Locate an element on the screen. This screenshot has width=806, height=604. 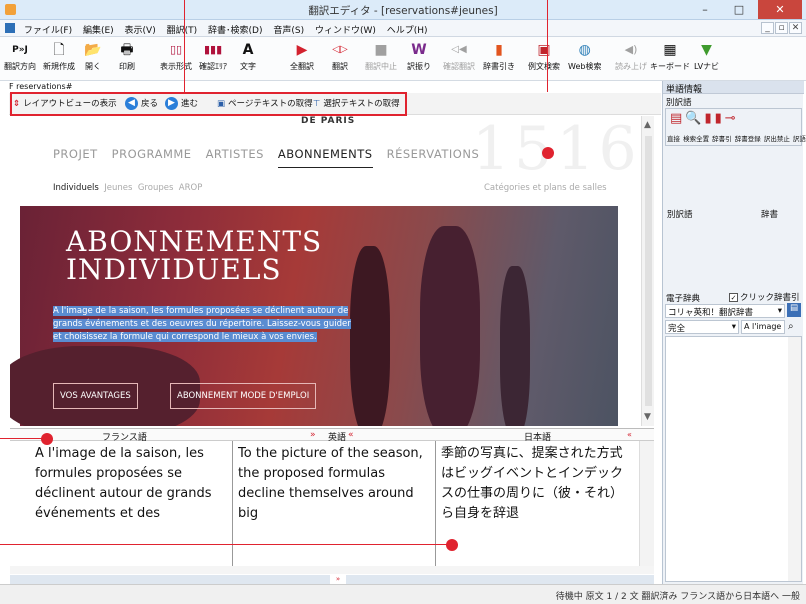
prohibit-button: 訳出禁止 is located at coordinates (777, 139).